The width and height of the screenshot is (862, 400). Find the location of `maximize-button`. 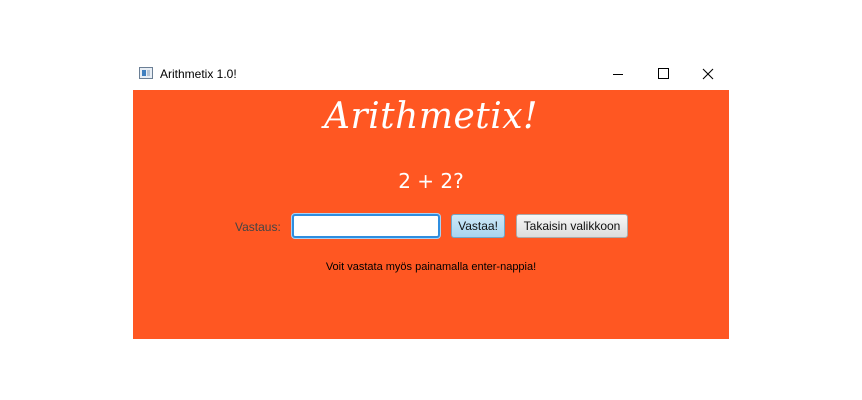

maximize-button is located at coordinates (664, 74).